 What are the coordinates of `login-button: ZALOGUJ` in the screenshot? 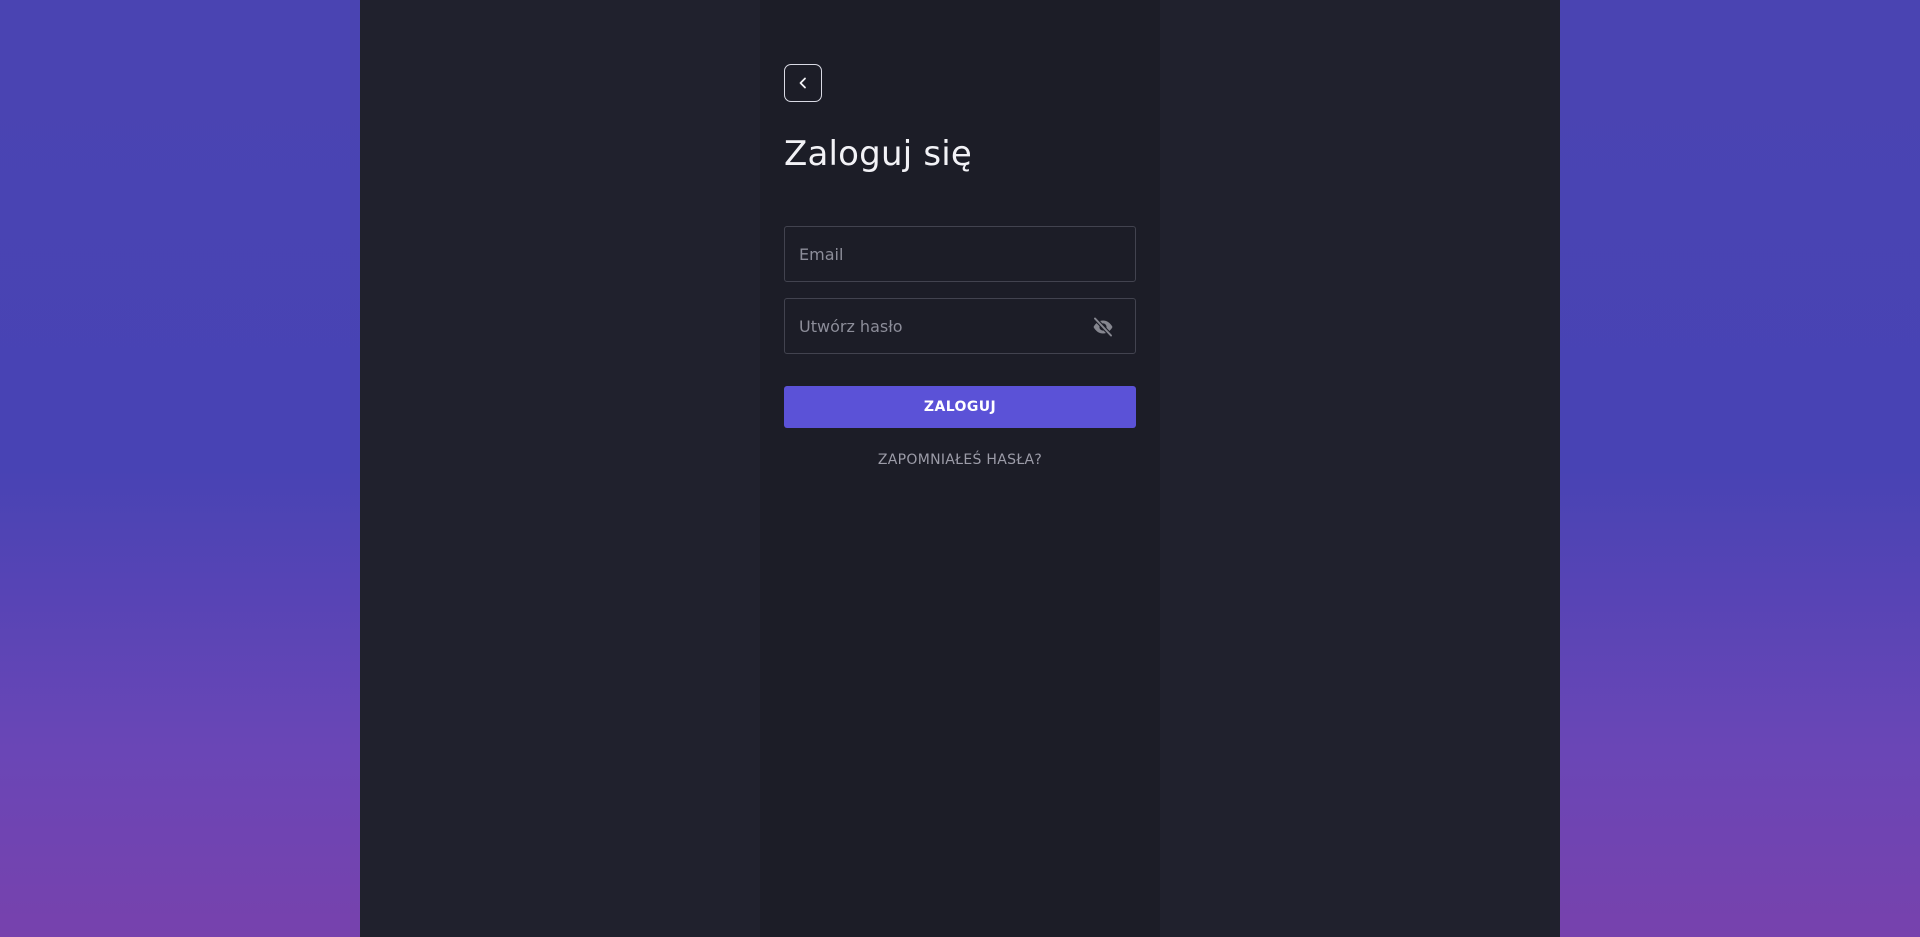 It's located at (960, 407).